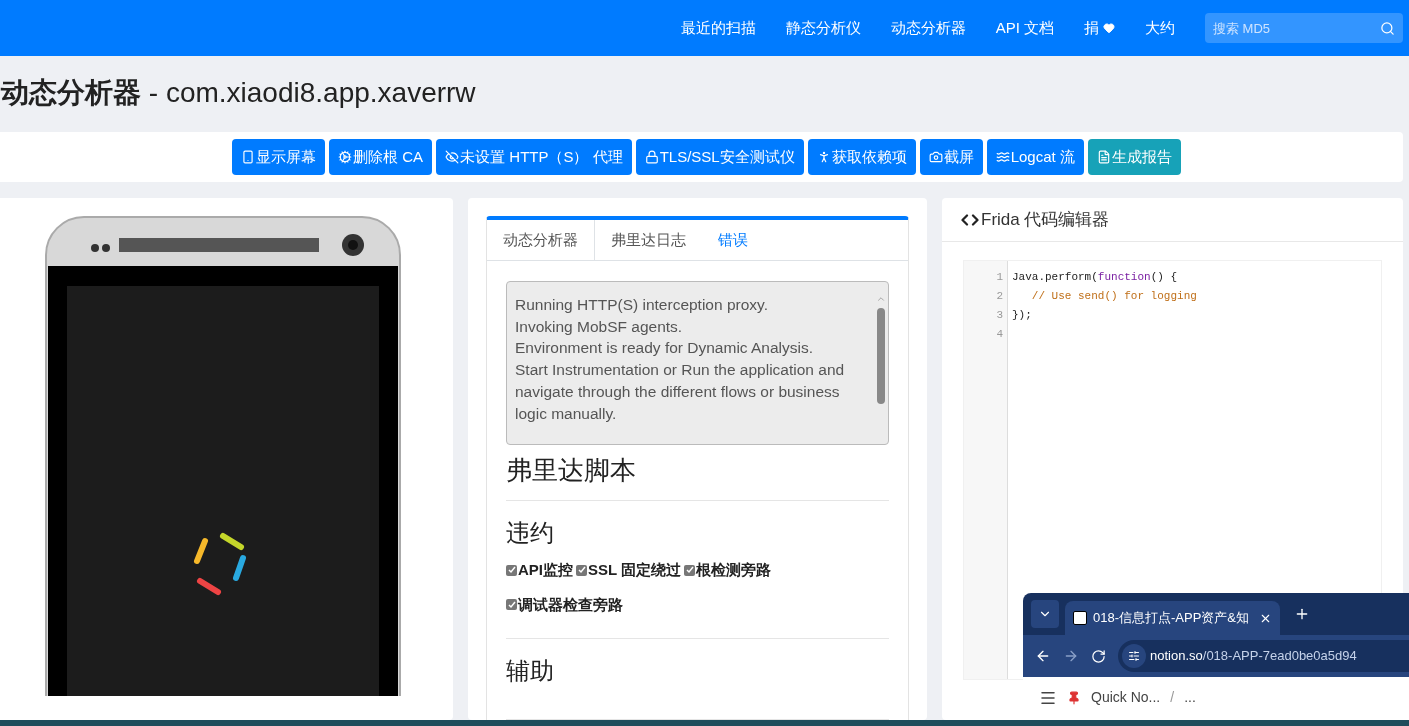  Describe the element at coordinates (279, 157) in the screenshot. I see `action-button: 显示屏幕` at that location.